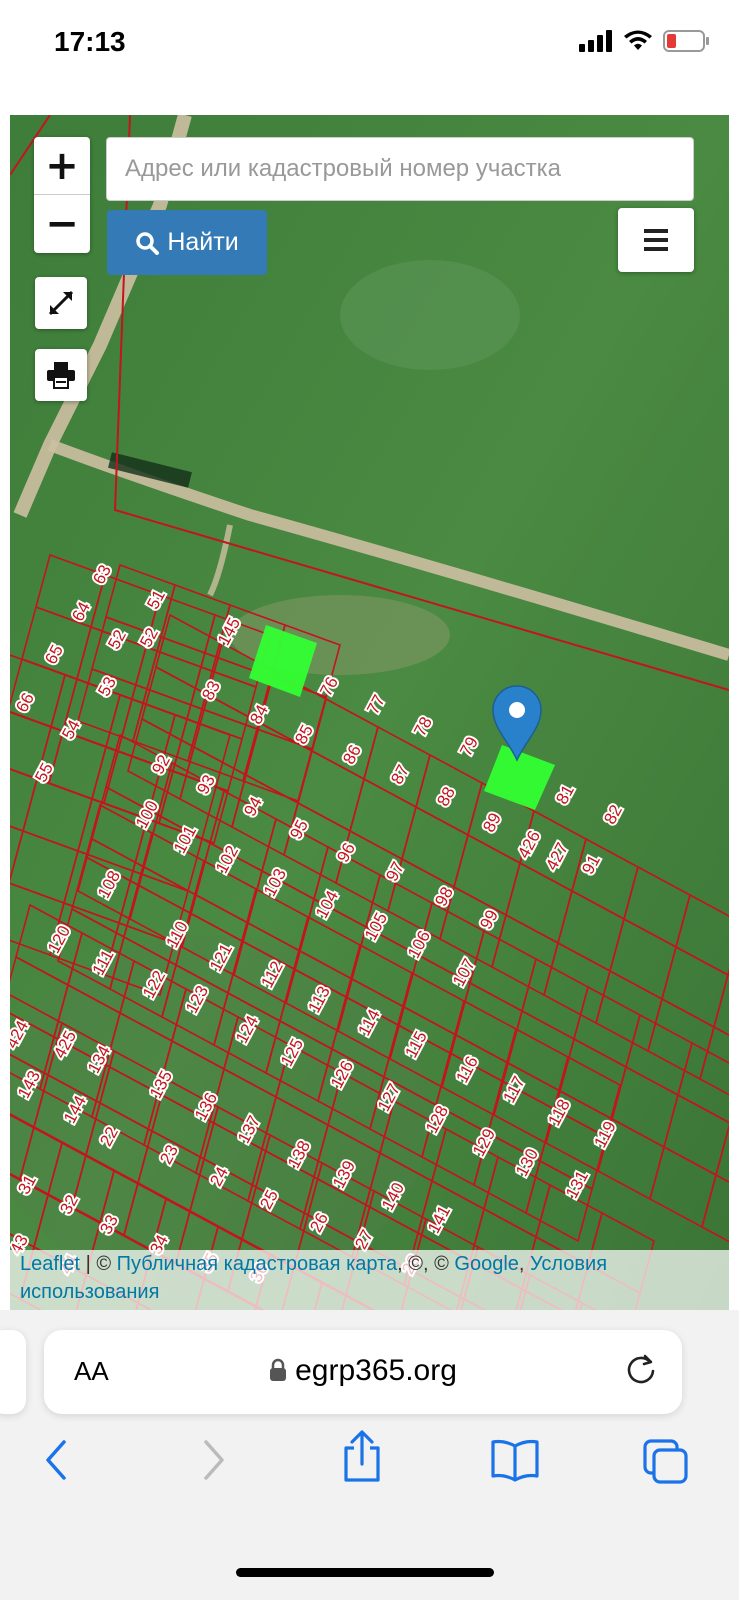 The height and width of the screenshot is (1600, 739). I want to click on find-button: Найти, so click(187, 242).